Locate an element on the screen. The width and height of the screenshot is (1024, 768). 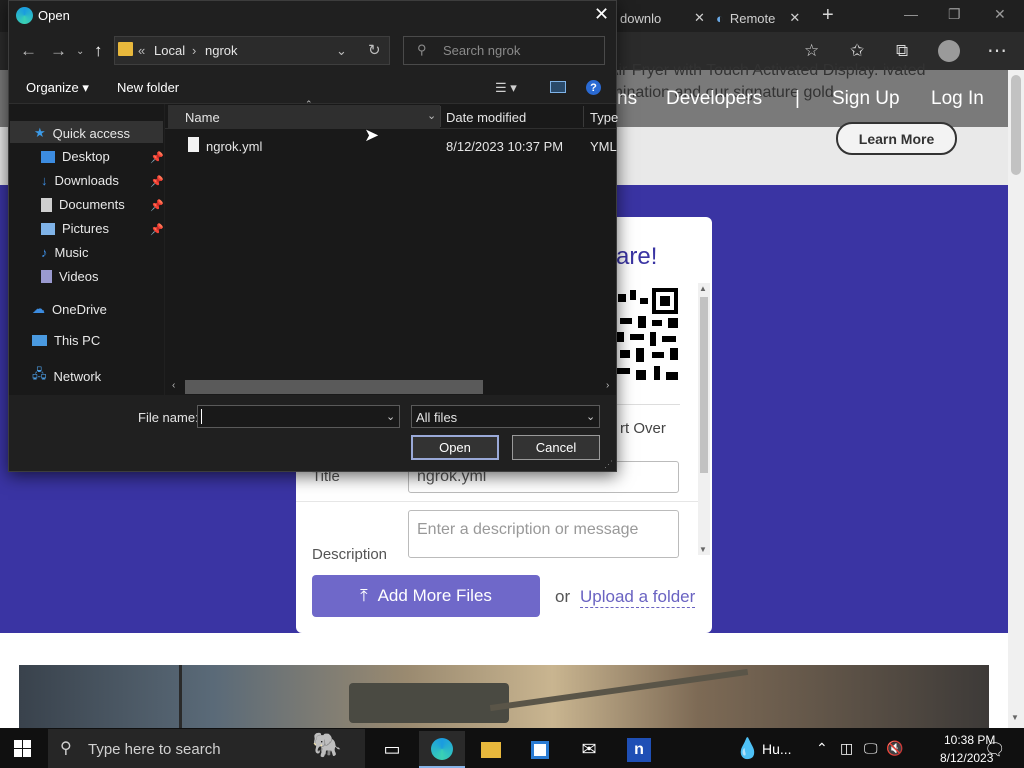
cancel-button: Cancel is located at coordinates (556, 447).